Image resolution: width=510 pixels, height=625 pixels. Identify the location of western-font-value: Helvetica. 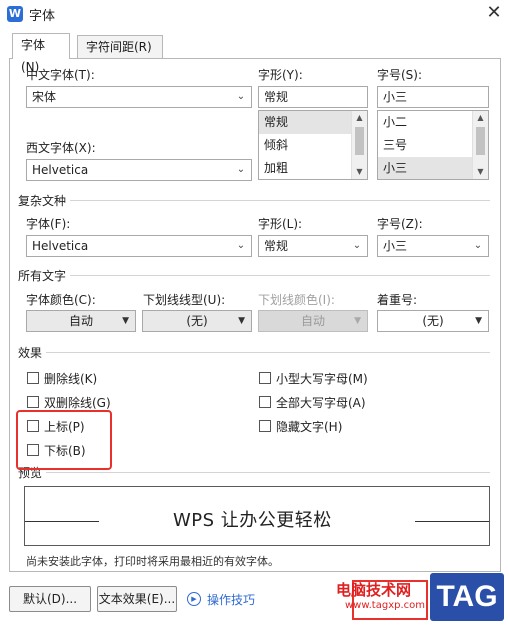
(60, 170).